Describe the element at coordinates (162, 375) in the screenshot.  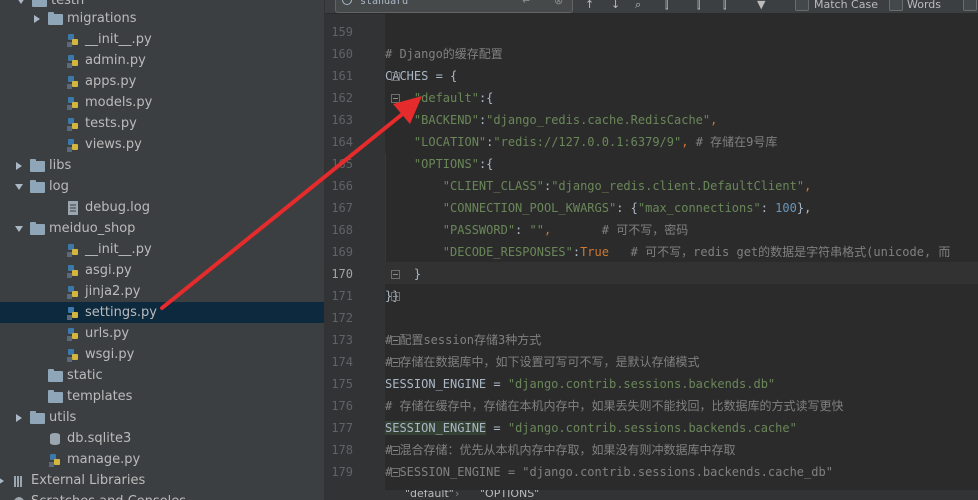
I see `tree-item-static: static` at that location.